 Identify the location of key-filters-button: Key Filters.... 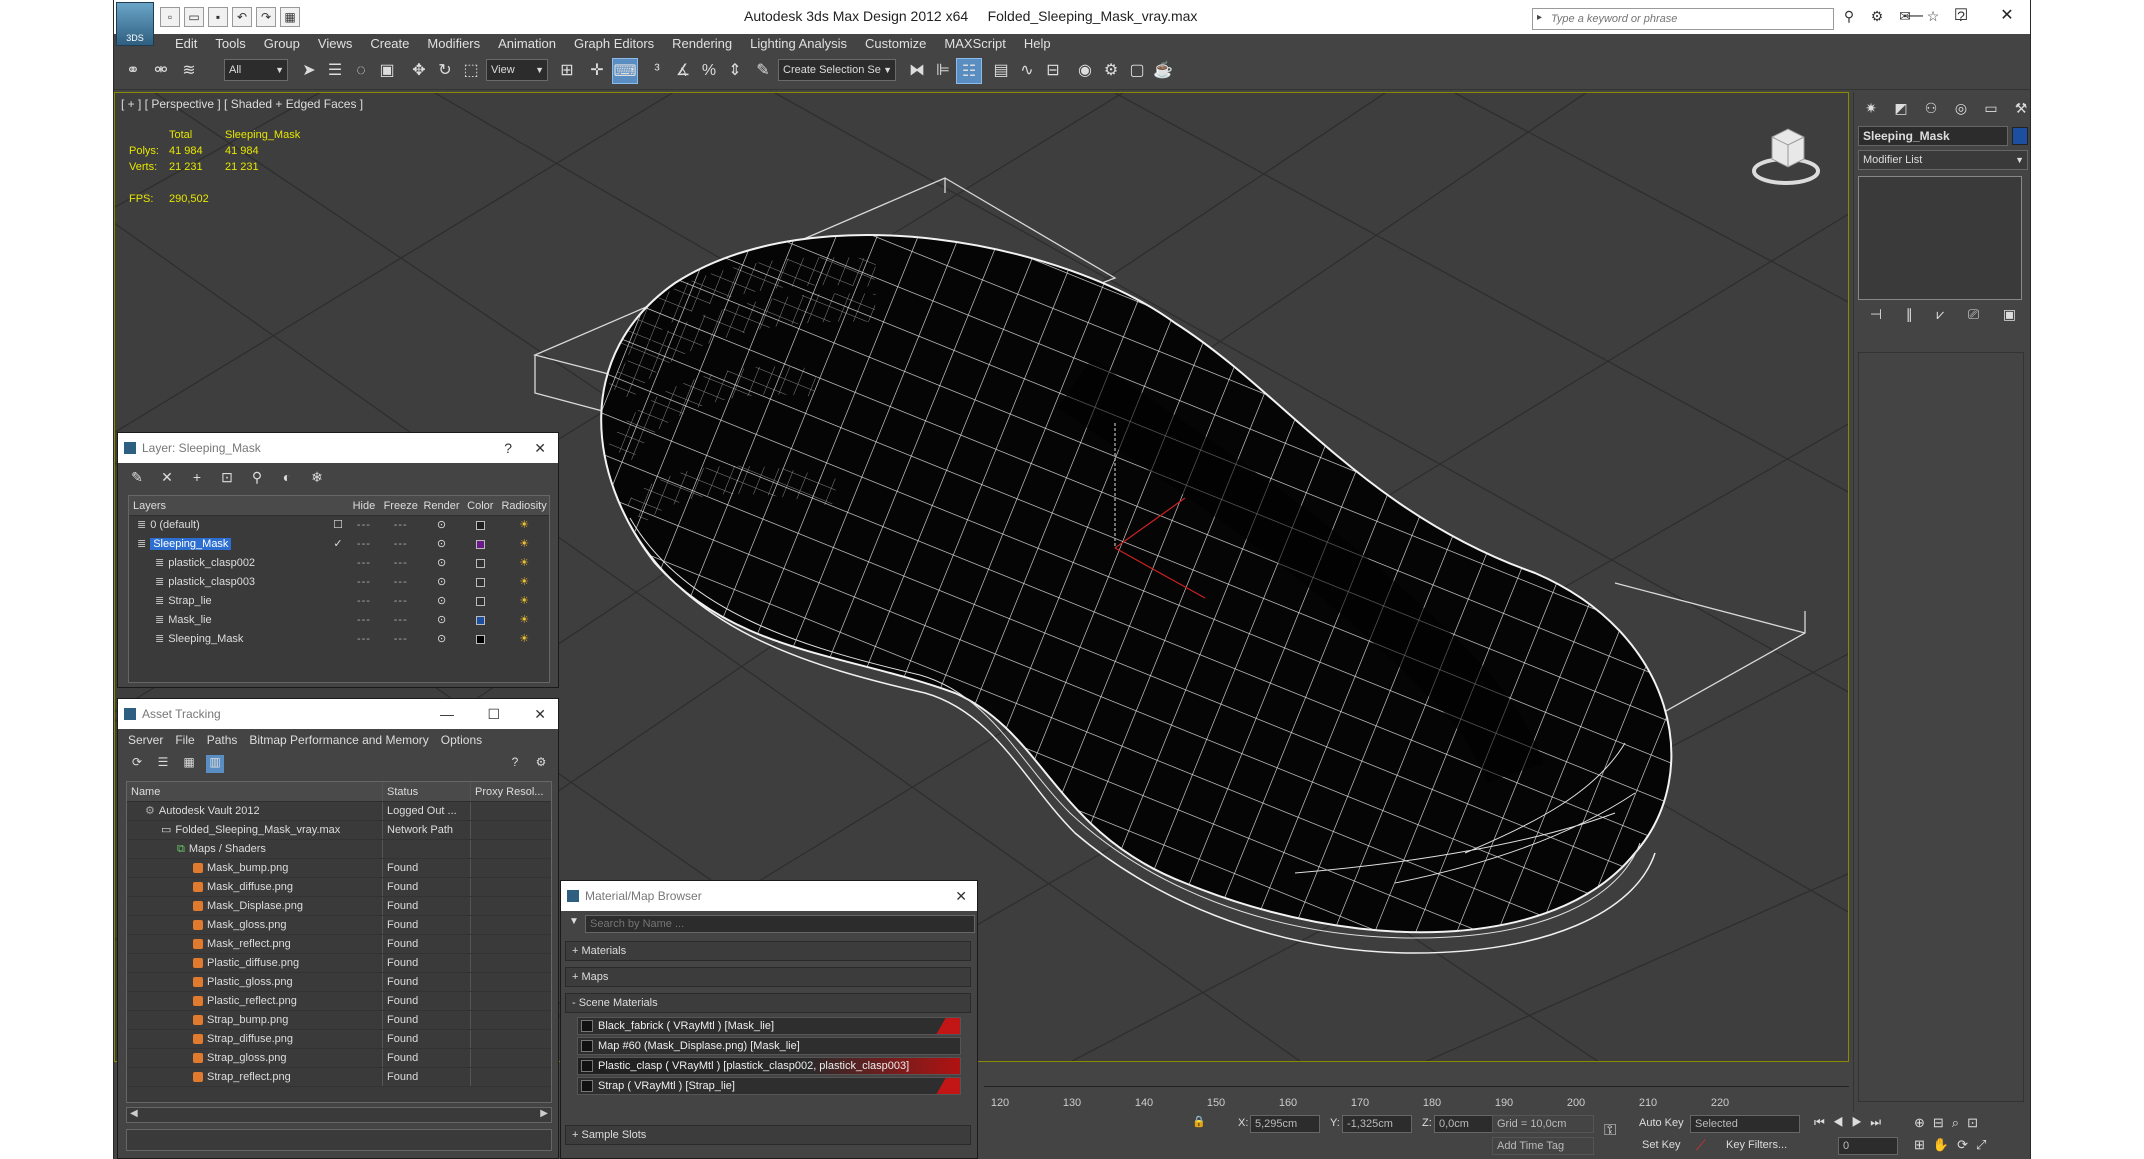
(1756, 1145).